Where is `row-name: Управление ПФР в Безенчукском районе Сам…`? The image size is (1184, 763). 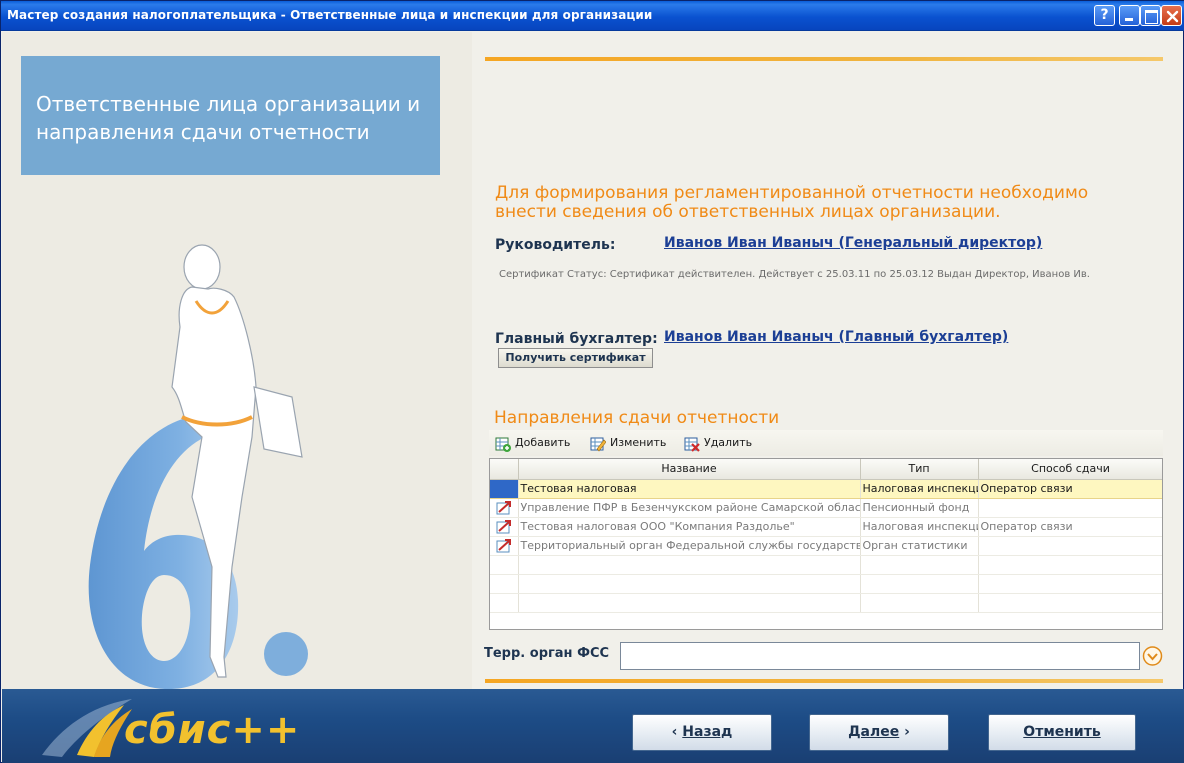
row-name: Управление ПФР в Безенчукском районе Сам… is located at coordinates (689, 508).